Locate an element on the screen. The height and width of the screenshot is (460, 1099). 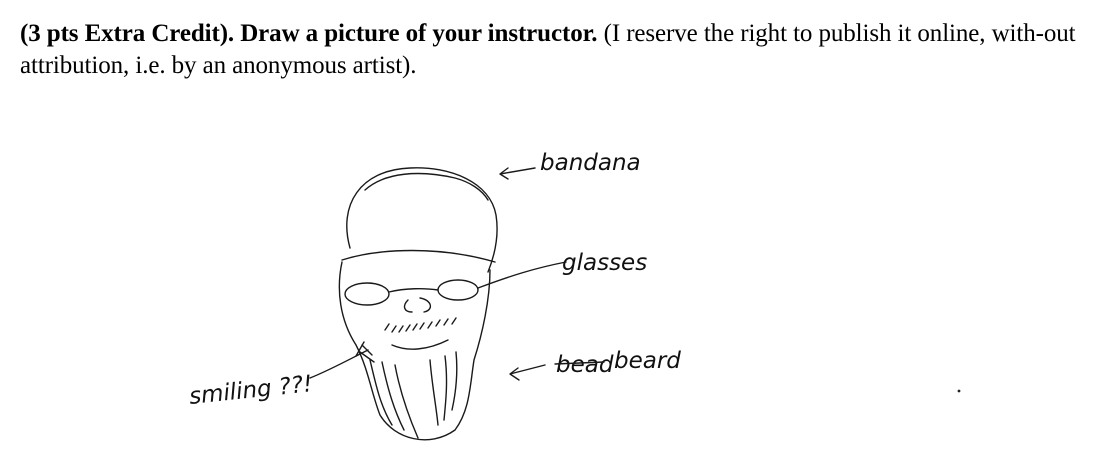
mouth is located at coordinates (420, 344).